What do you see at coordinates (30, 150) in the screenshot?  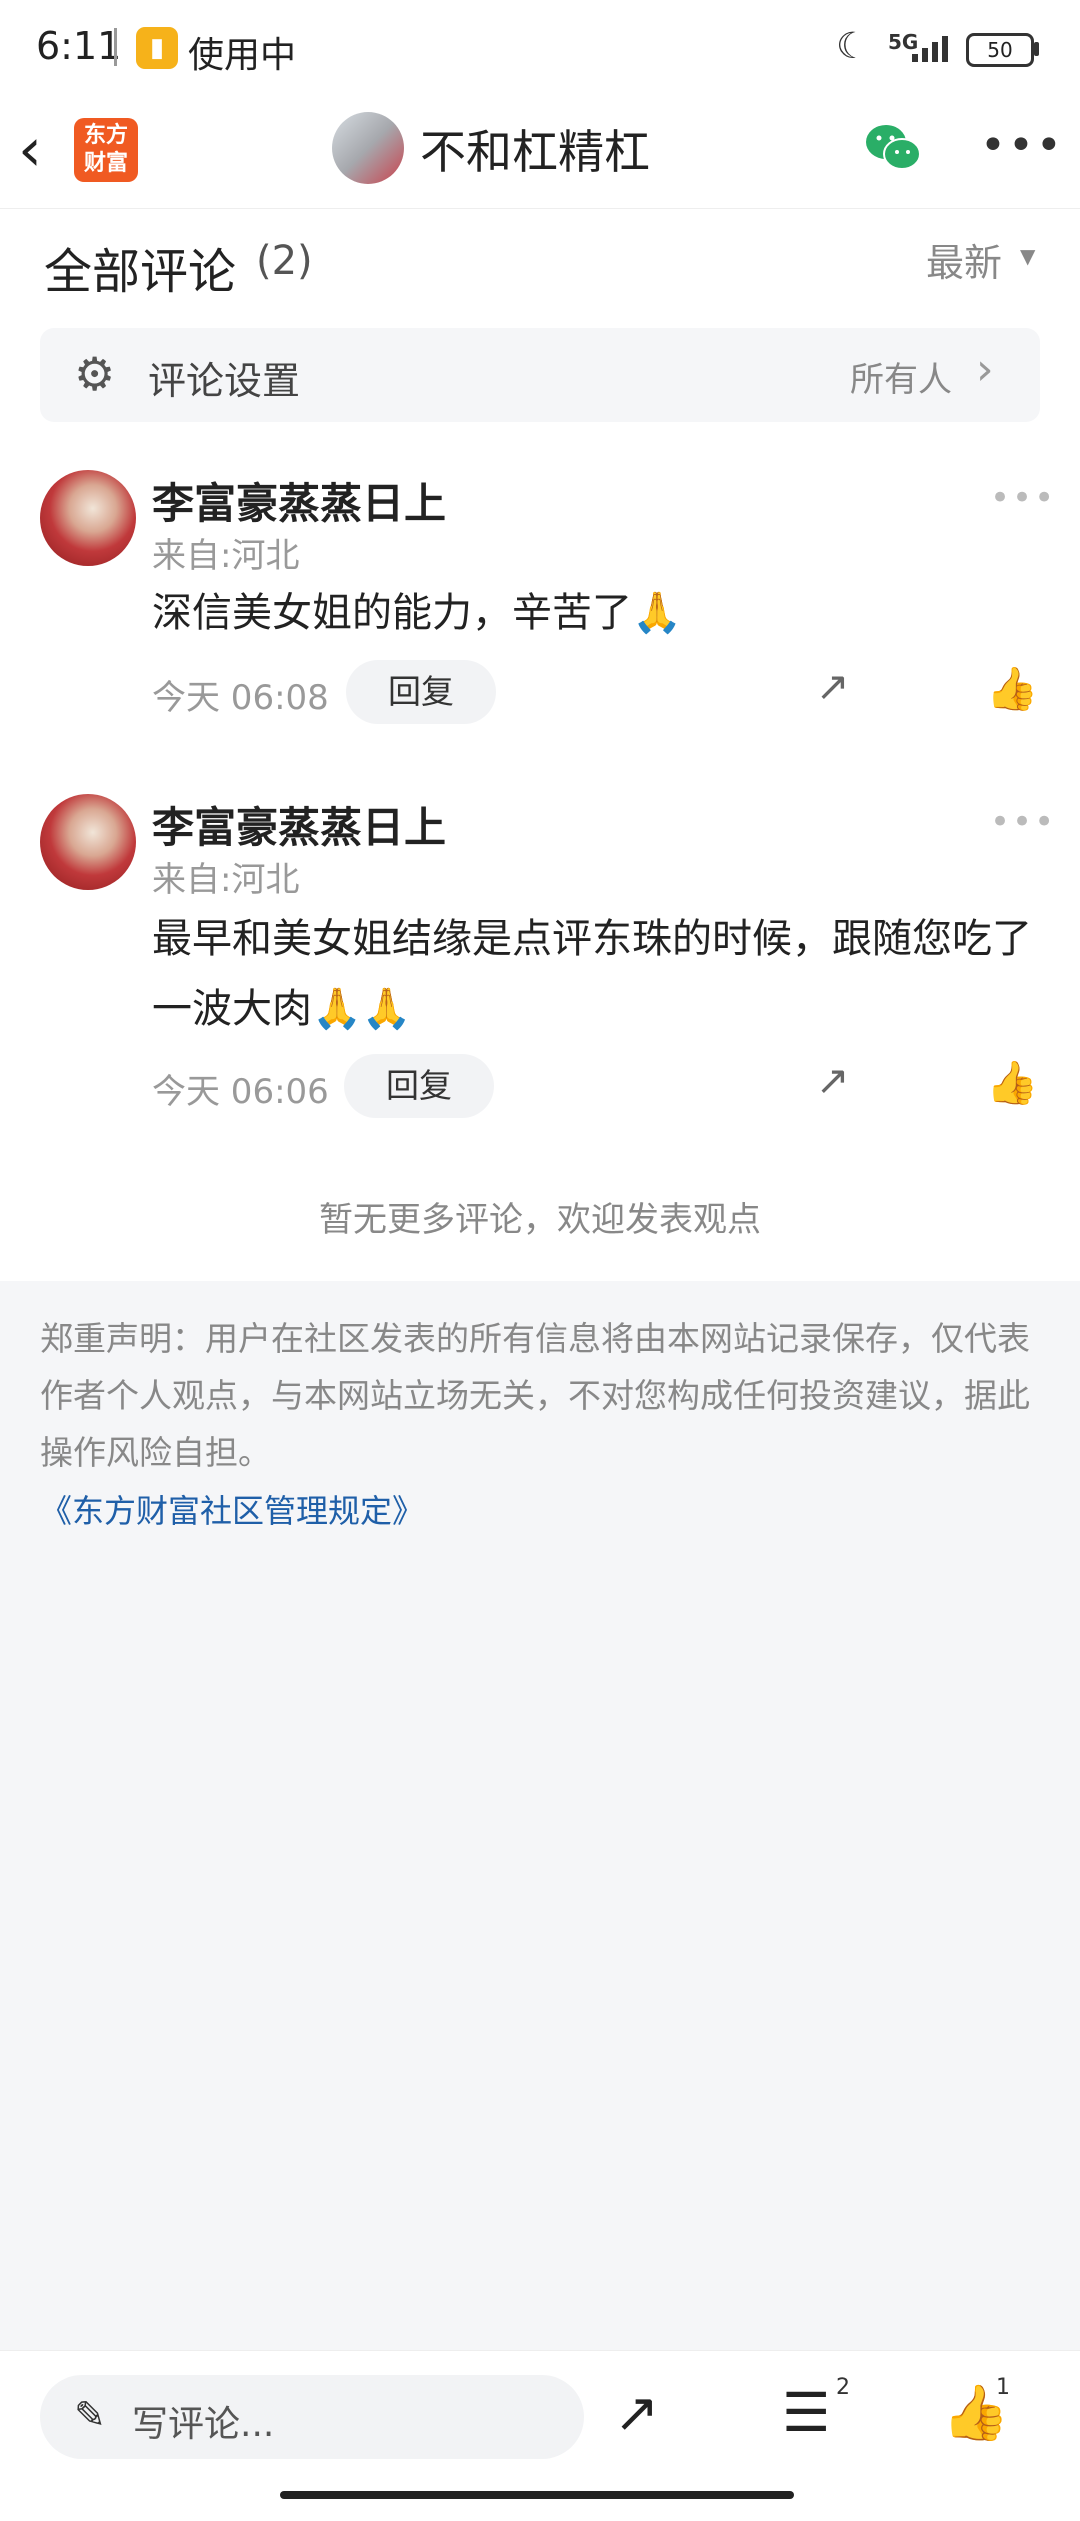 I see `back-icon: ‹` at bounding box center [30, 150].